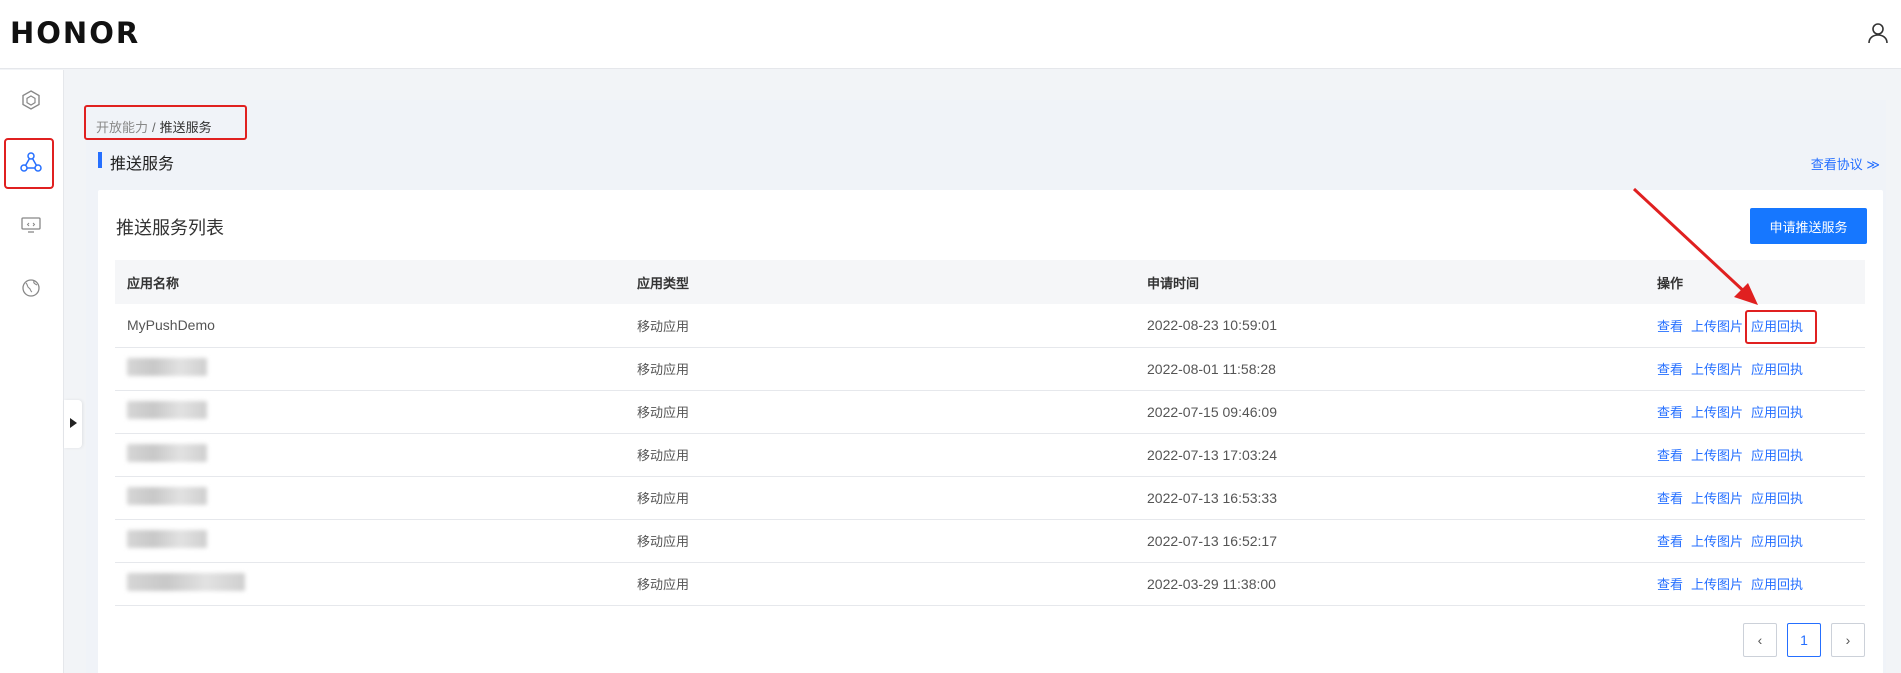  I want to click on apply-time-cell: 2022-07-13 16:52:17, so click(1390, 541).